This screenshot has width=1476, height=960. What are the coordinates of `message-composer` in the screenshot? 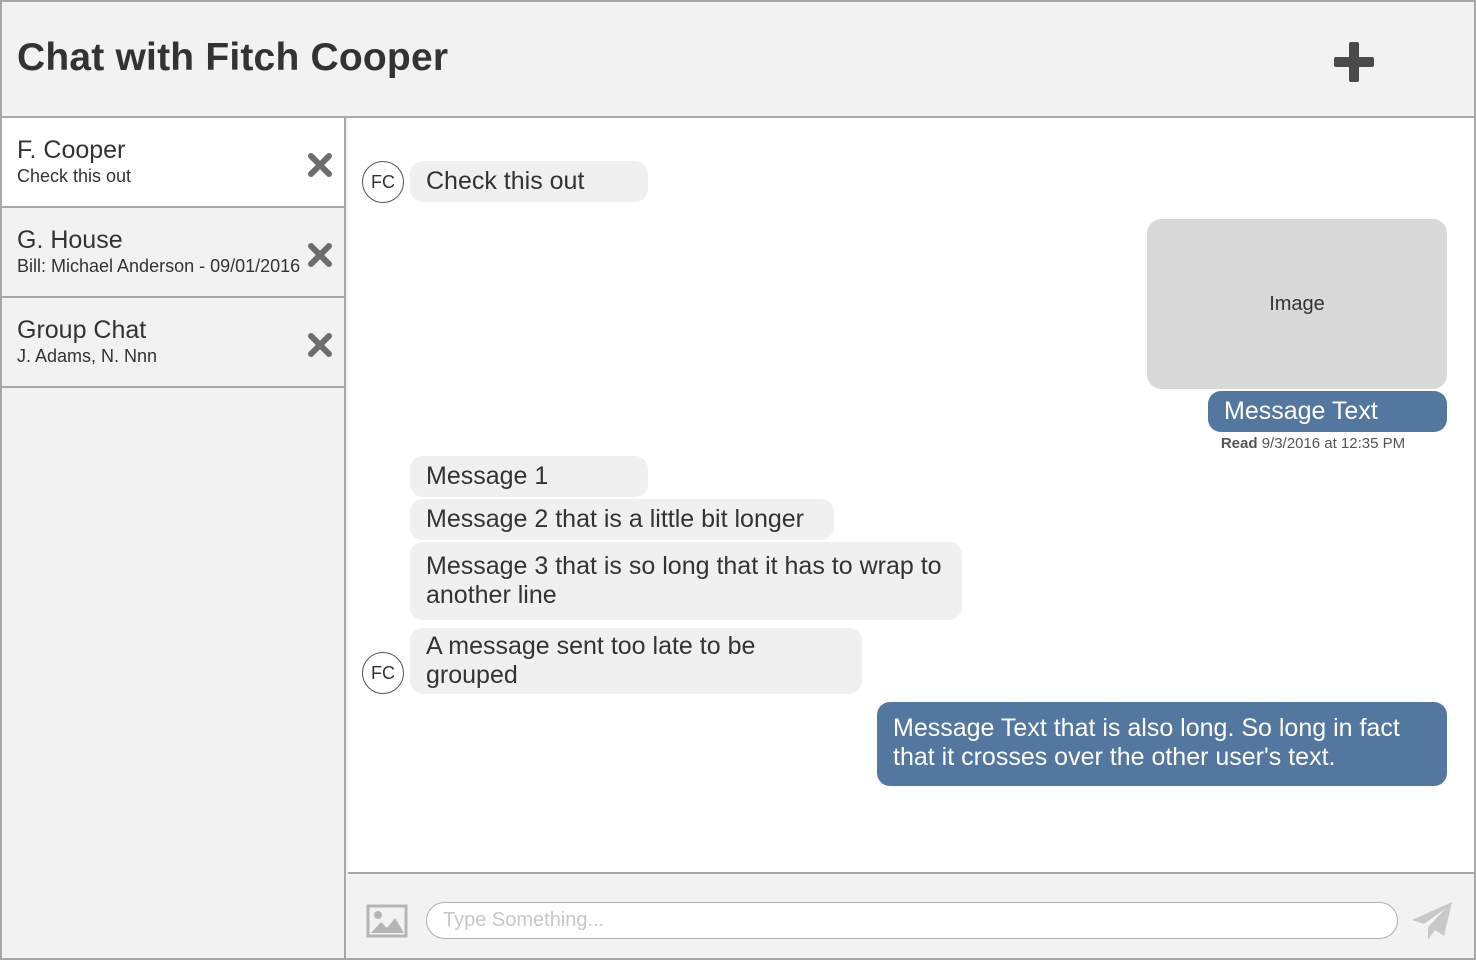 It's located at (911, 916).